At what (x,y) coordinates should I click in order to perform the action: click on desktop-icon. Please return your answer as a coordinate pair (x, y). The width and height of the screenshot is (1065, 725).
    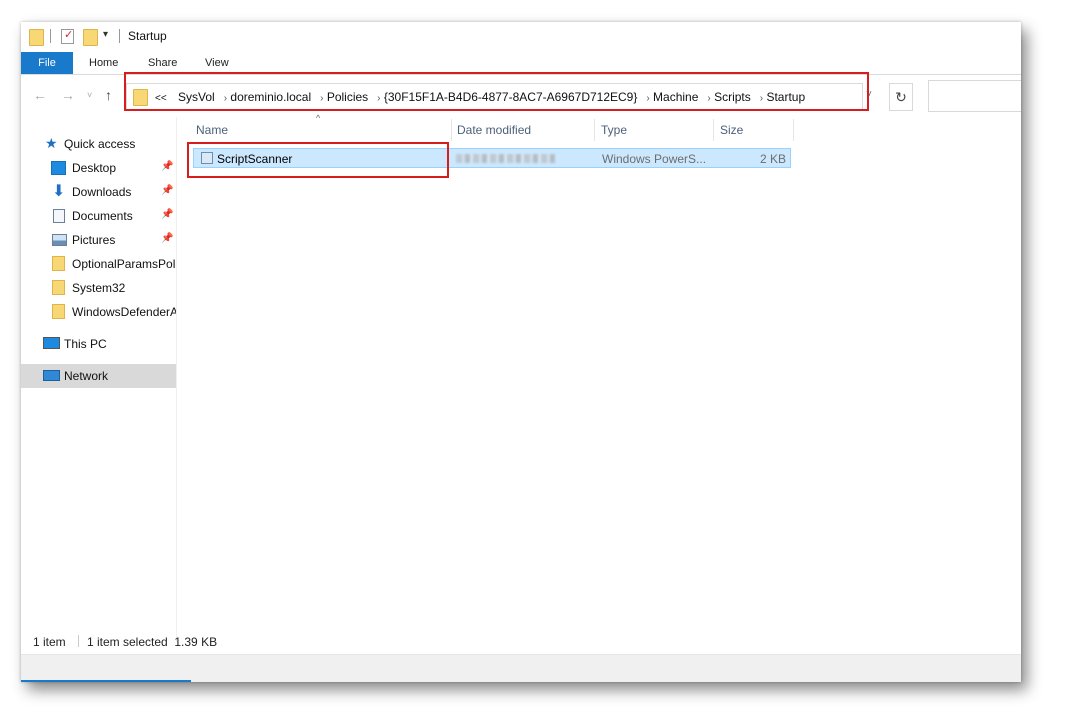
    Looking at the image, I should click on (58, 168).